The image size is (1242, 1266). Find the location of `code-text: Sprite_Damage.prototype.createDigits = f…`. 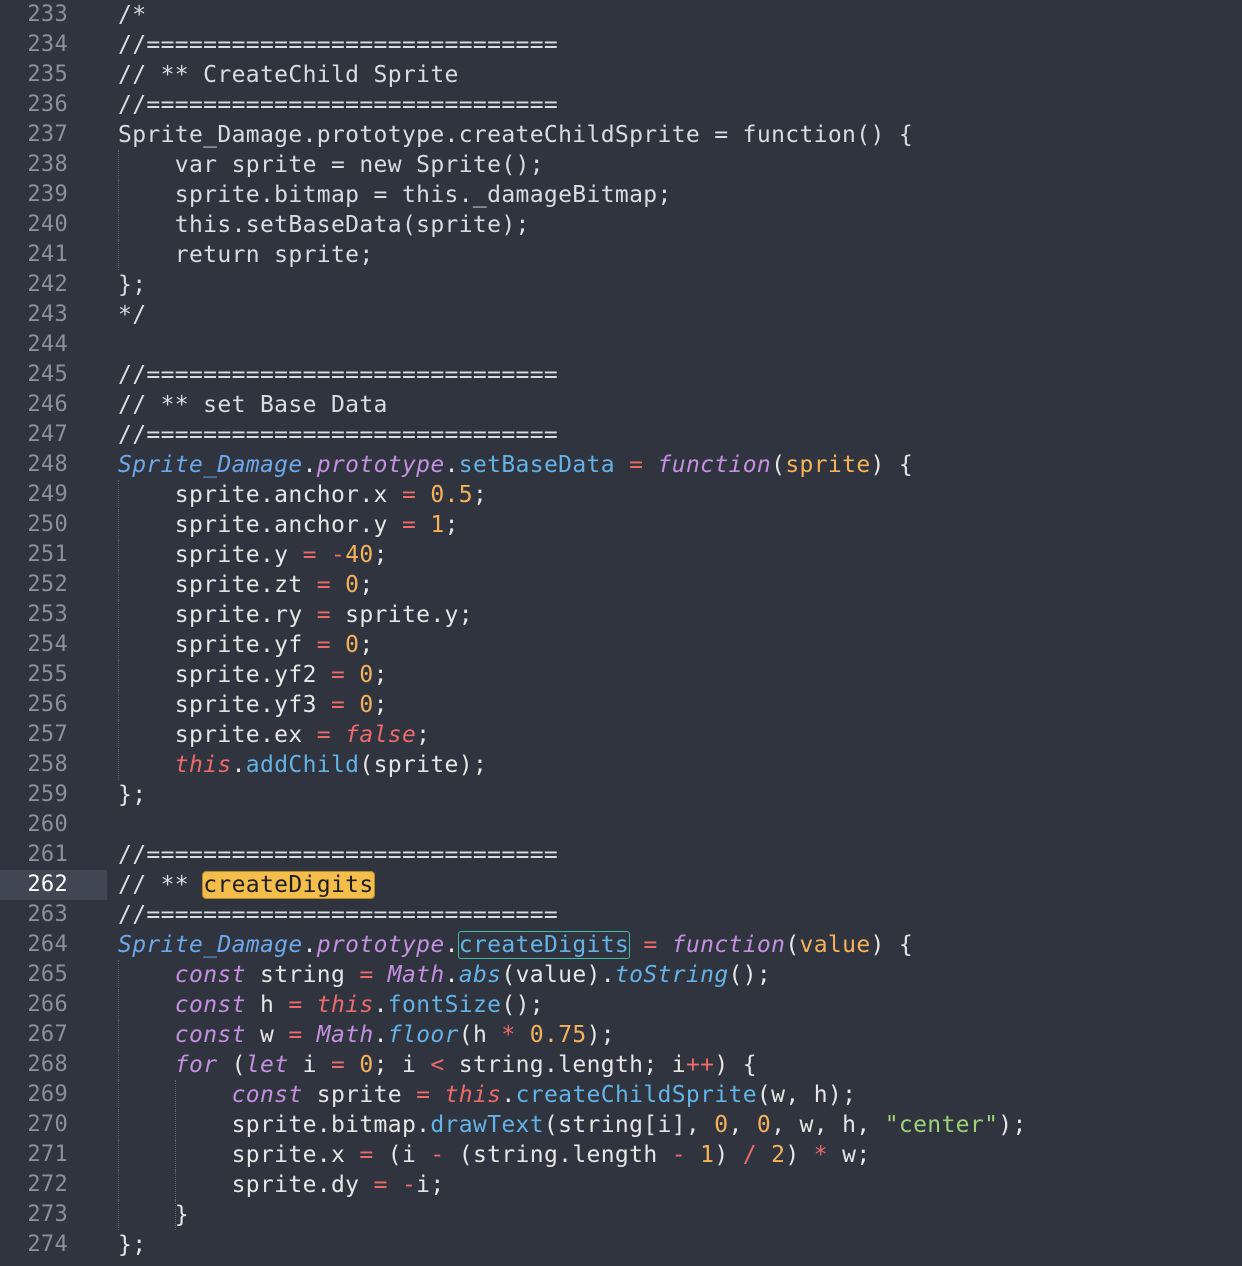

code-text: Sprite_Damage.prototype.createDigits = f… is located at coordinates (515, 945).